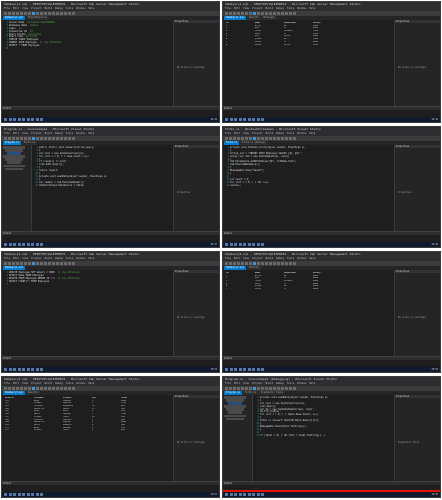  What do you see at coordinates (327, 45) in the screenshot?
I see `table-cell: 5100` at bounding box center [327, 45].